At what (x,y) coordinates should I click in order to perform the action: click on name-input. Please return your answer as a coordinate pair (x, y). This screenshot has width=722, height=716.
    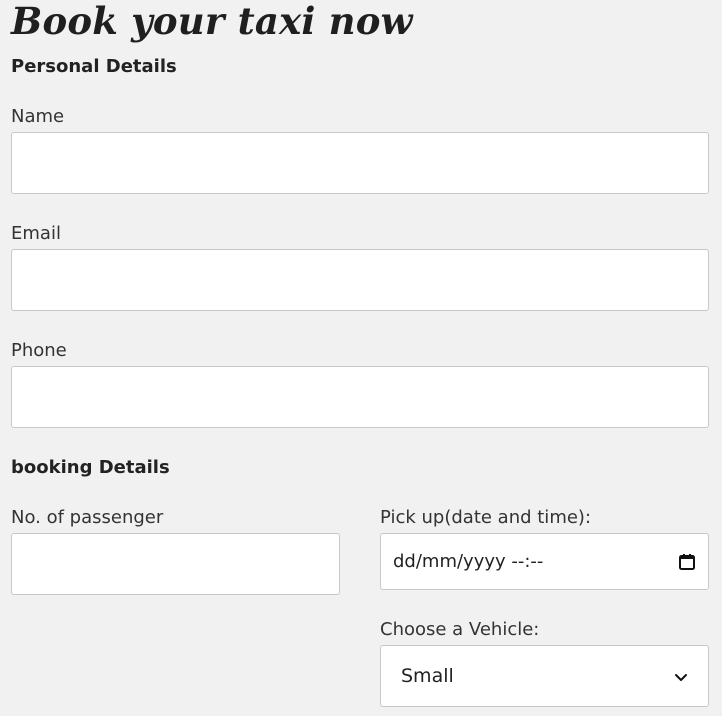
    Looking at the image, I should click on (360, 163).